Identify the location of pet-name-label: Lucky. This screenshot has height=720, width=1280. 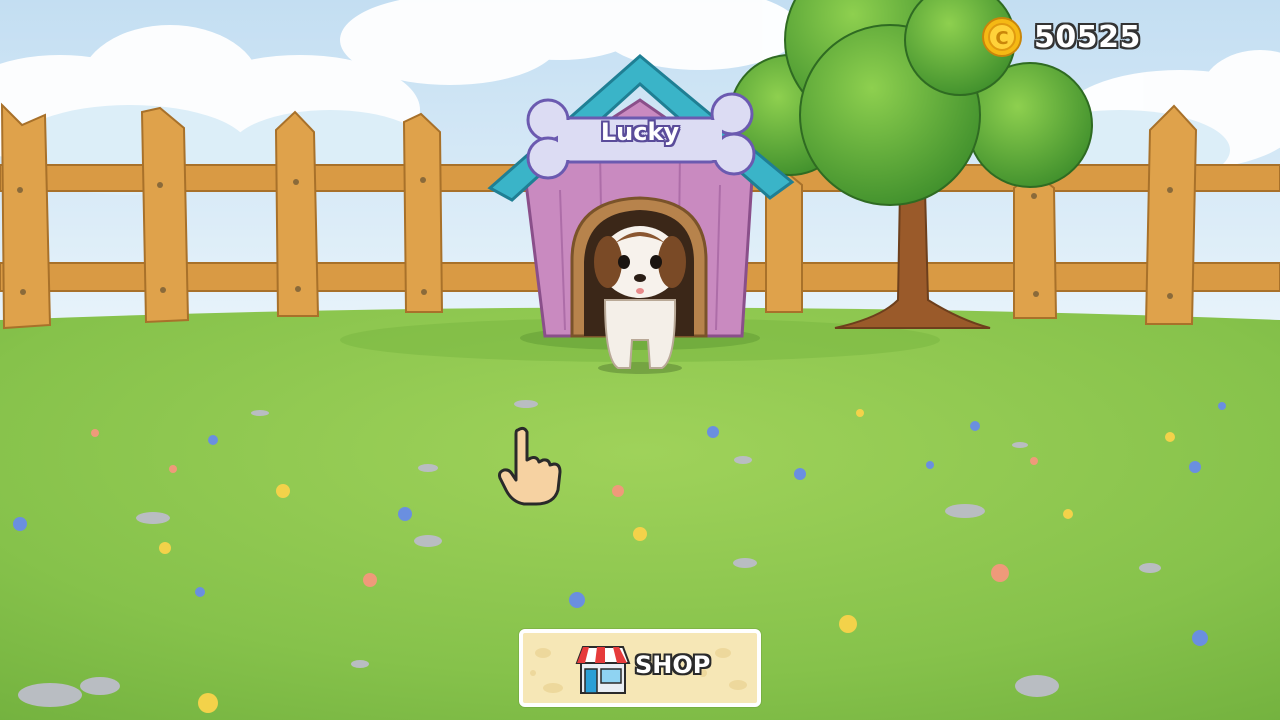
(640, 132).